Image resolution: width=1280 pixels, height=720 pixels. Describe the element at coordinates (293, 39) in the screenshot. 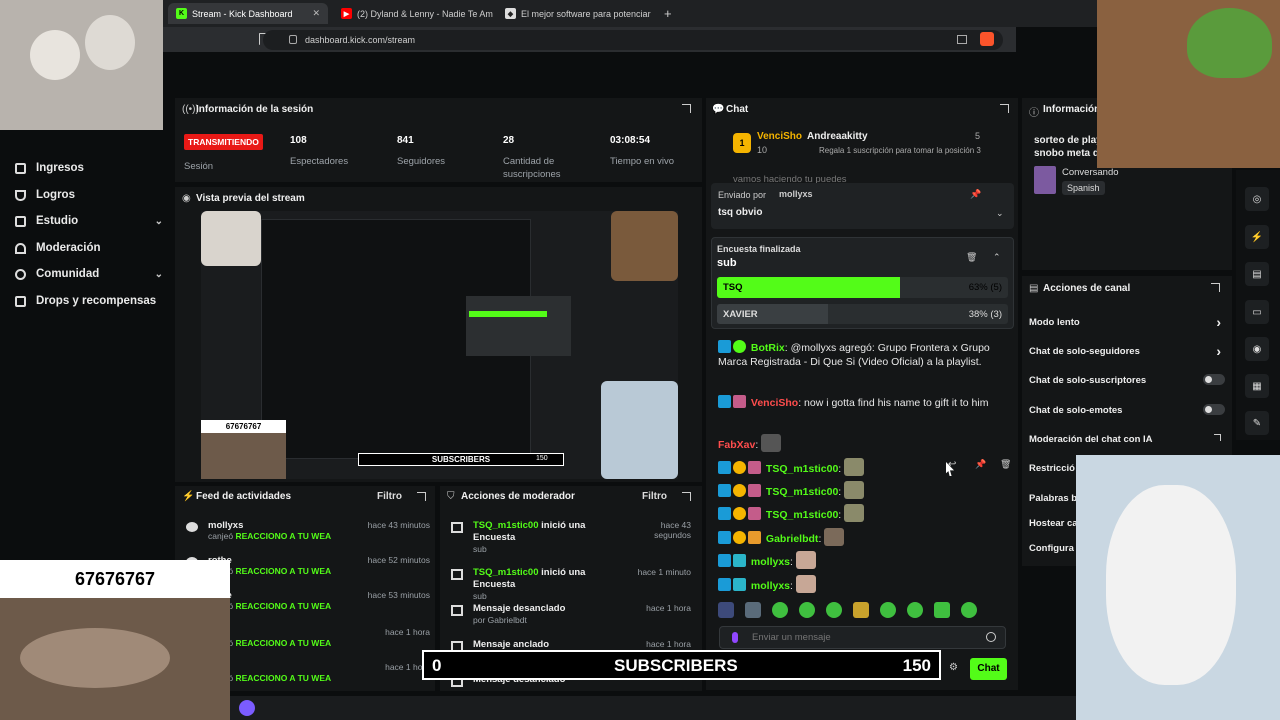

I see `site-settings-icon` at that location.